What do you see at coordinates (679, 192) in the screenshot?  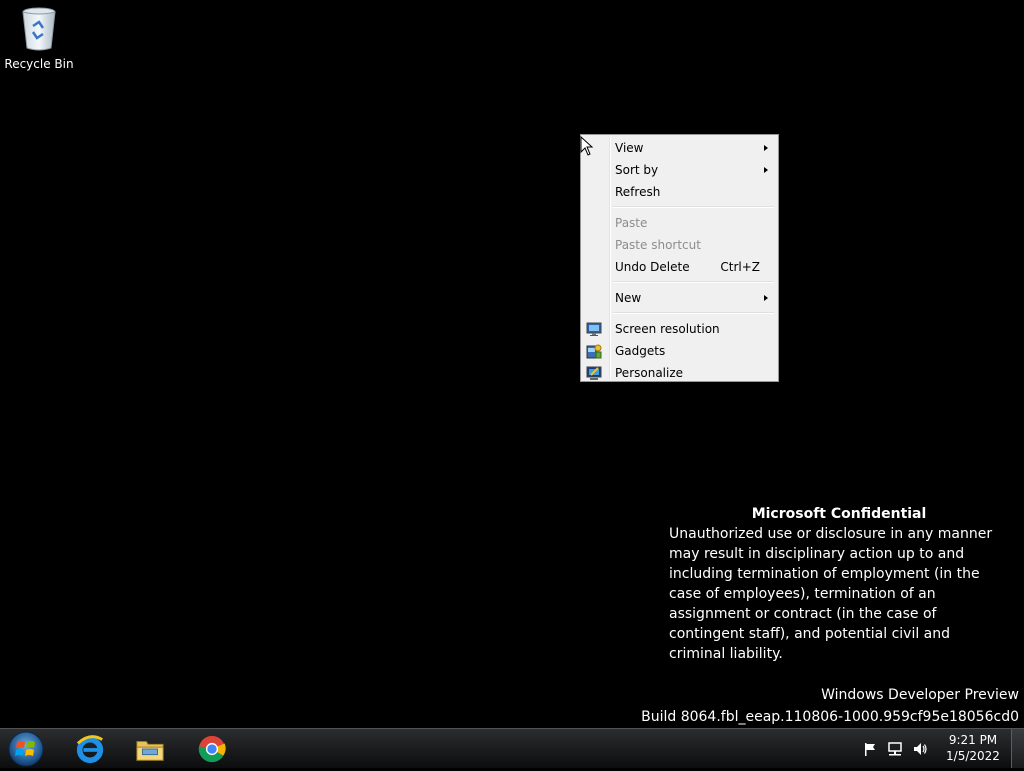 I see `menu-item-refresh: Refresh` at bounding box center [679, 192].